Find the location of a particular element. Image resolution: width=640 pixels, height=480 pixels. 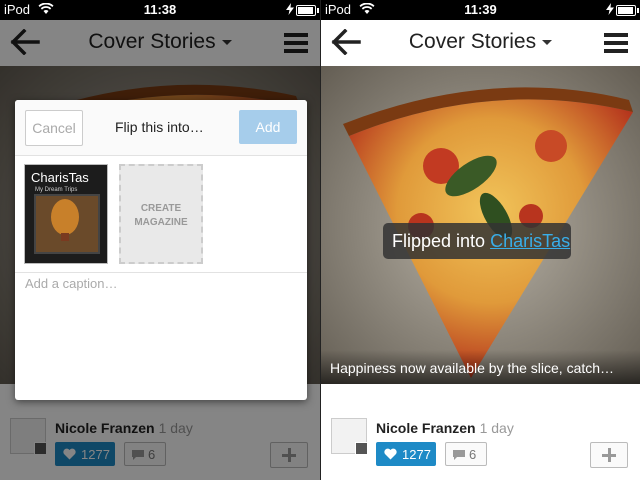

magazine-list: CharisTas My Dream Trips CREATE MAGAZINE is located at coordinates (161, 214).